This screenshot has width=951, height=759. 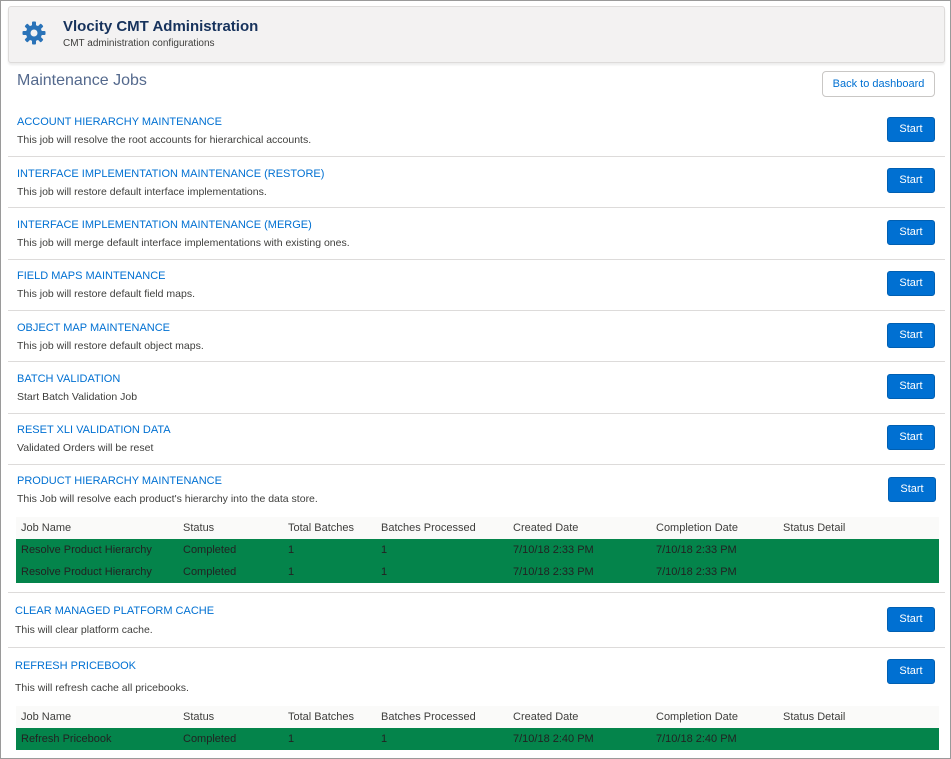 What do you see at coordinates (912, 489) in the screenshot?
I see `start-button-product-hierarchy: Start` at bounding box center [912, 489].